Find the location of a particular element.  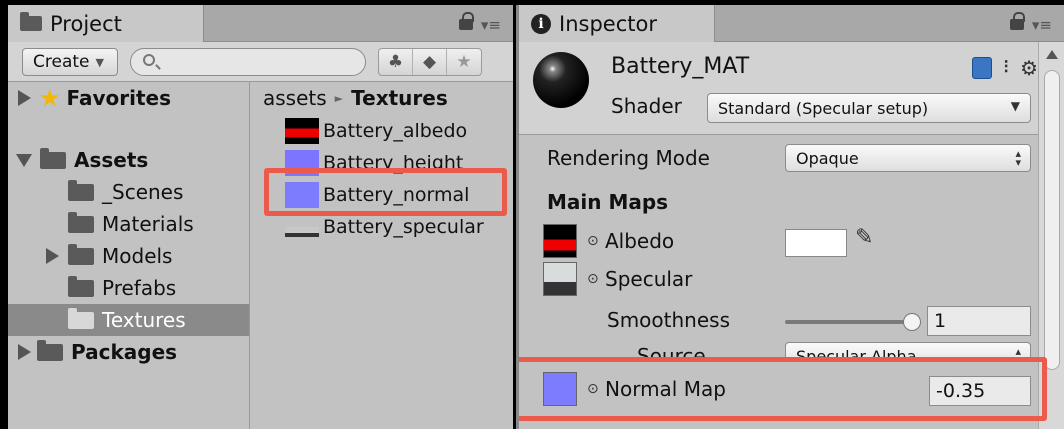

create-button: Create ▼ is located at coordinates (70, 62).